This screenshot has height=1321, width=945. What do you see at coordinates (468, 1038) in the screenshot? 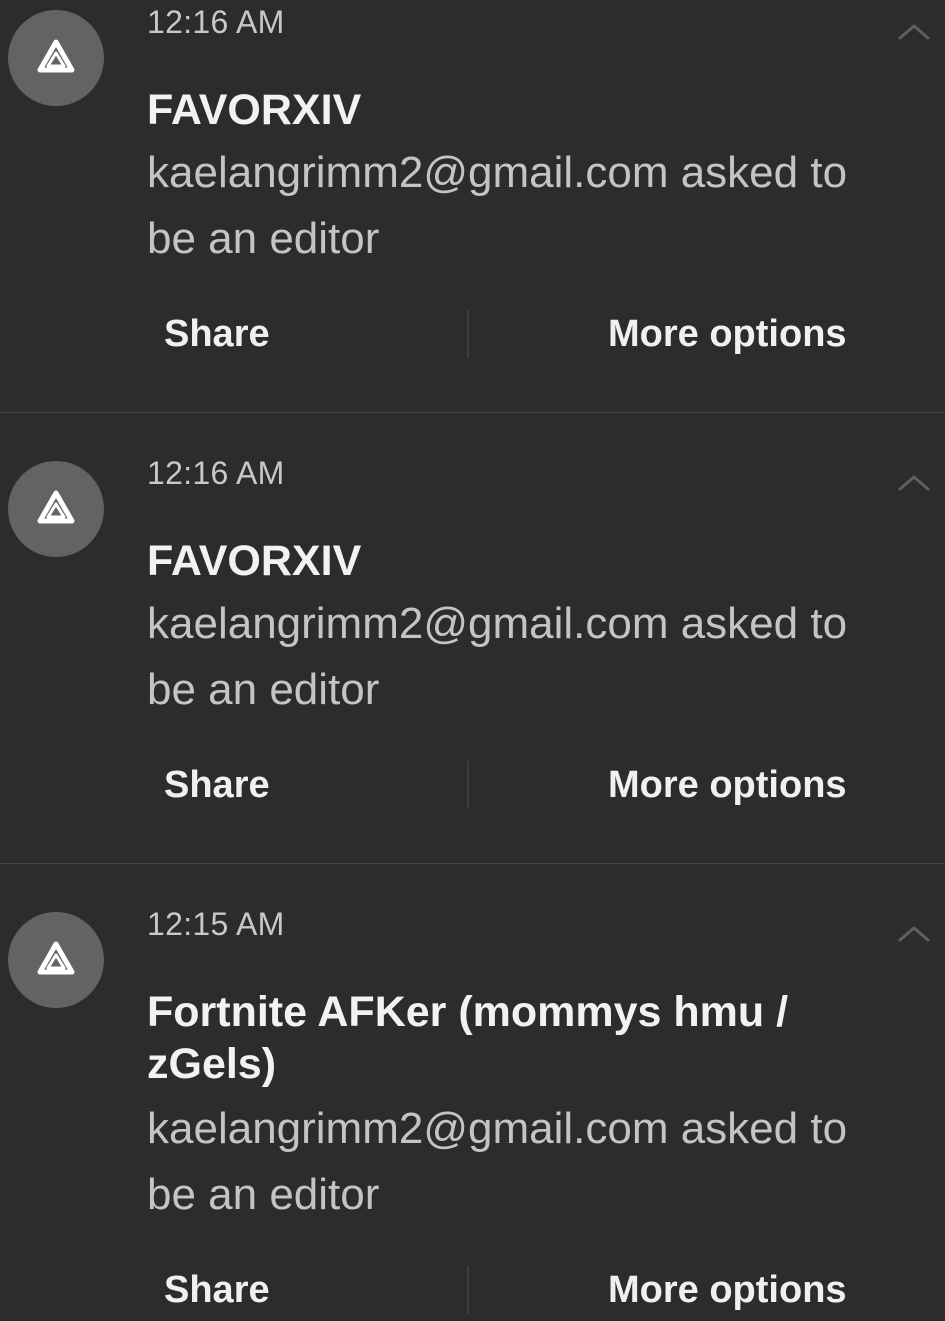
I see `notification-title: Fortnite AFKer (mommys hmu / zGels)` at bounding box center [468, 1038].